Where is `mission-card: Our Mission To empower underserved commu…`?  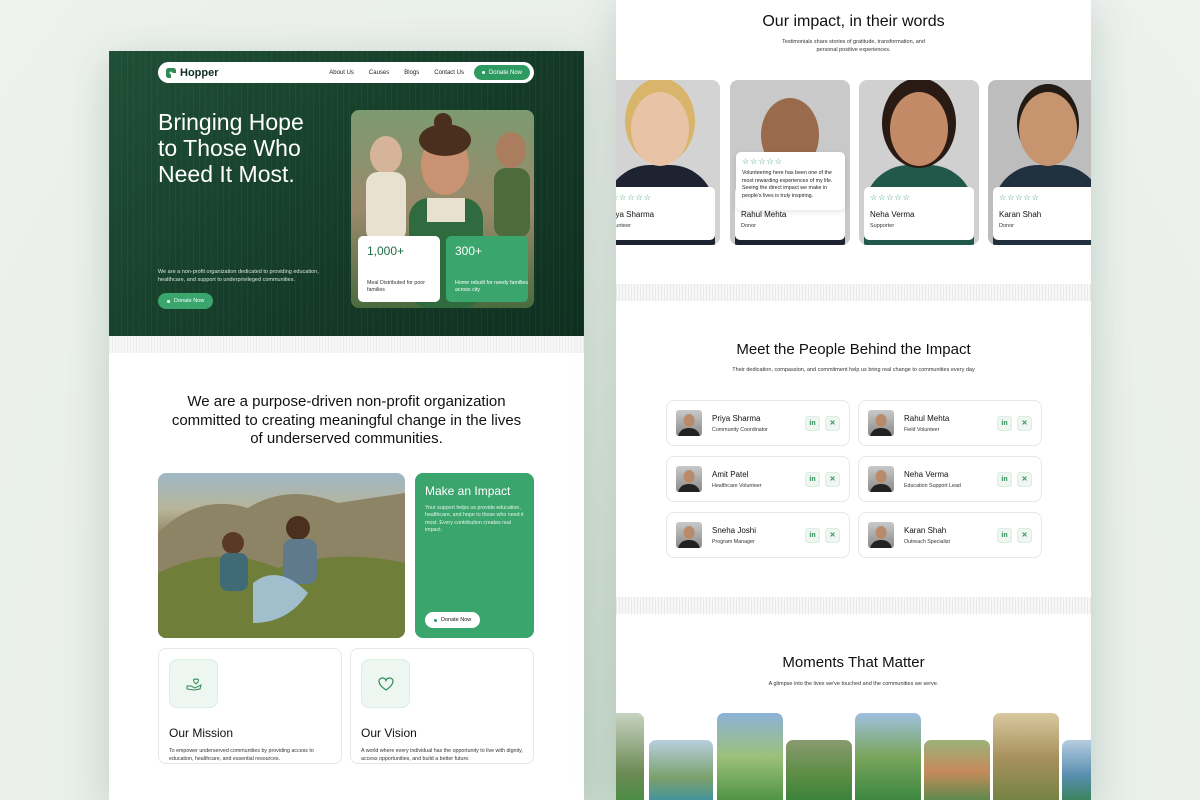
mission-card: Our Mission To empower underserved commu… is located at coordinates (250, 706).